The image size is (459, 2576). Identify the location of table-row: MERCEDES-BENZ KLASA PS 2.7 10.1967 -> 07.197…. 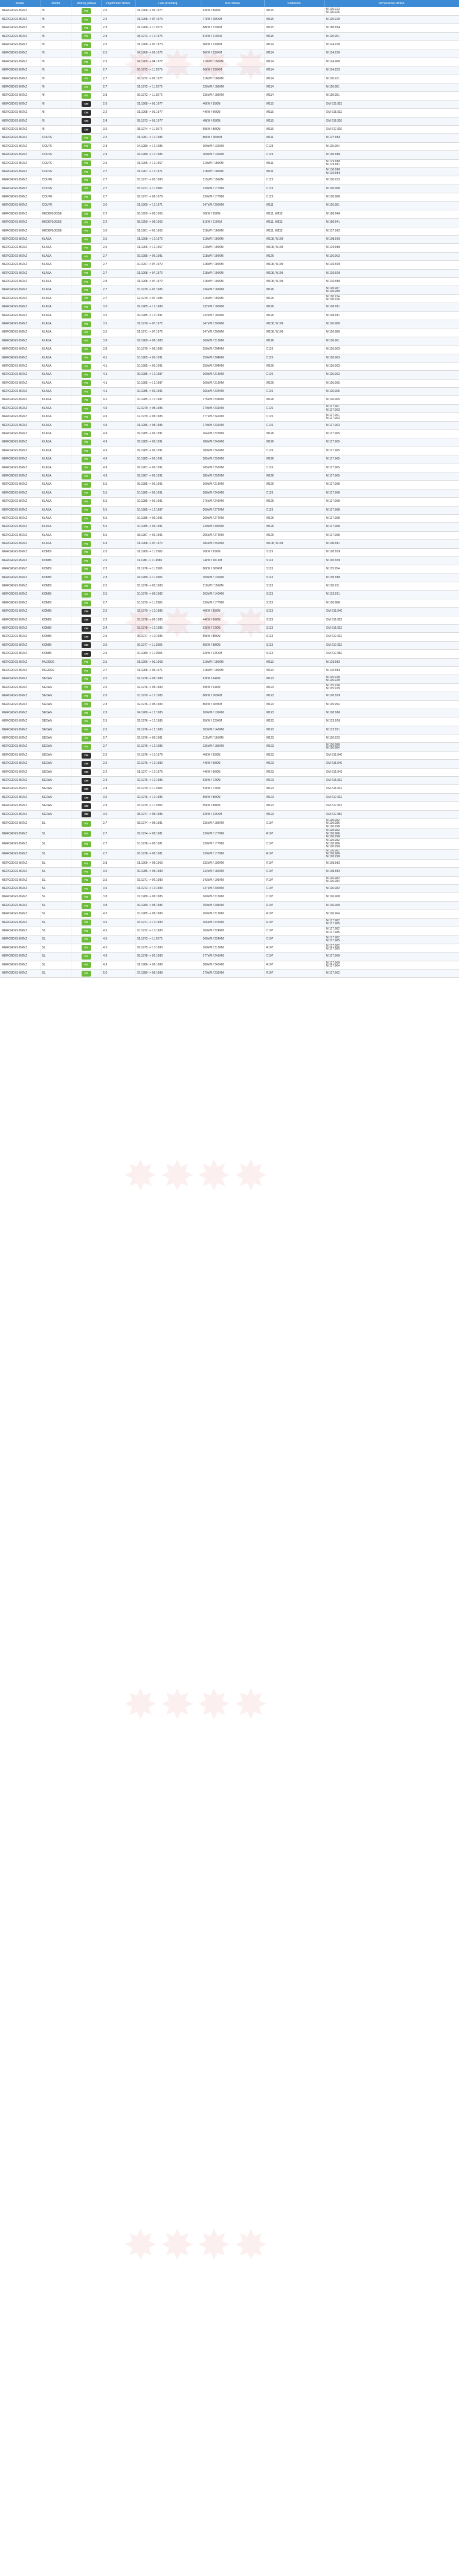
(230, 265).